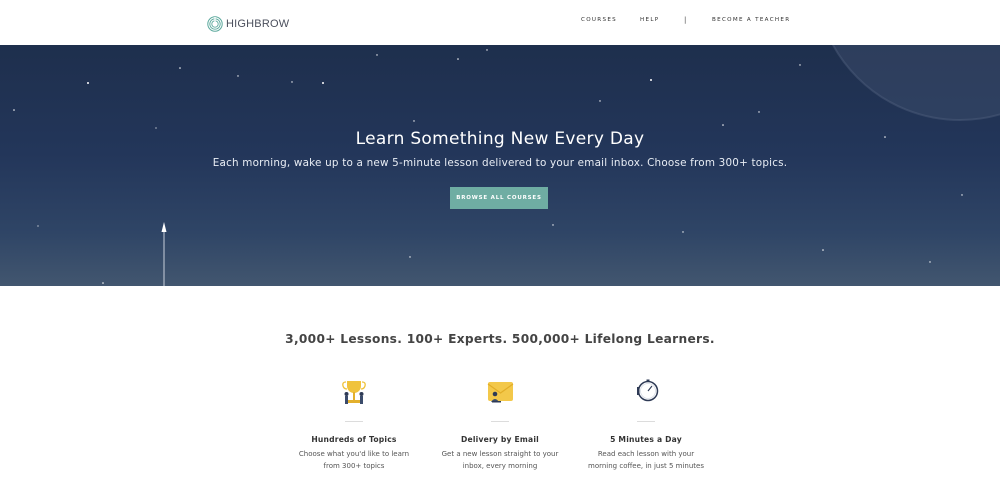 Image resolution: width=1000 pixels, height=500 pixels. What do you see at coordinates (354, 465) in the screenshot?
I see `feature-description-line: from 300+ topics` at bounding box center [354, 465].